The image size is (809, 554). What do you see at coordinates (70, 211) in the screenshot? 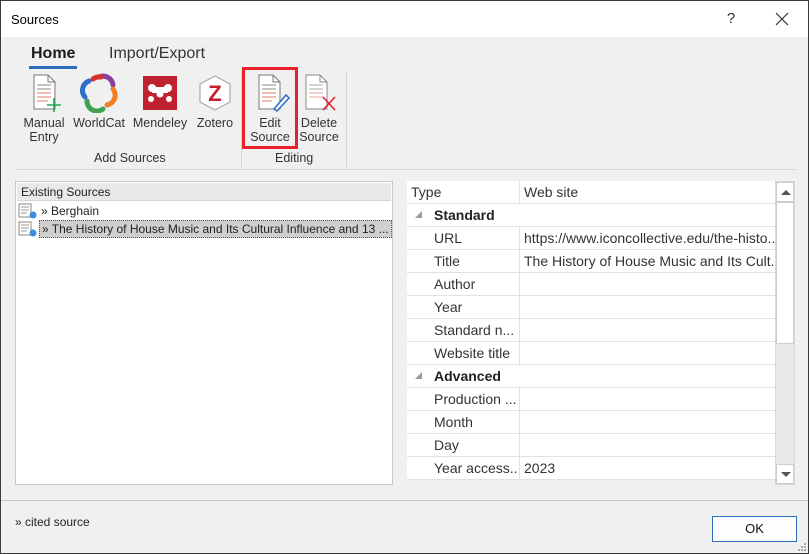
I see `source-item-label: » Berghain` at bounding box center [70, 211].